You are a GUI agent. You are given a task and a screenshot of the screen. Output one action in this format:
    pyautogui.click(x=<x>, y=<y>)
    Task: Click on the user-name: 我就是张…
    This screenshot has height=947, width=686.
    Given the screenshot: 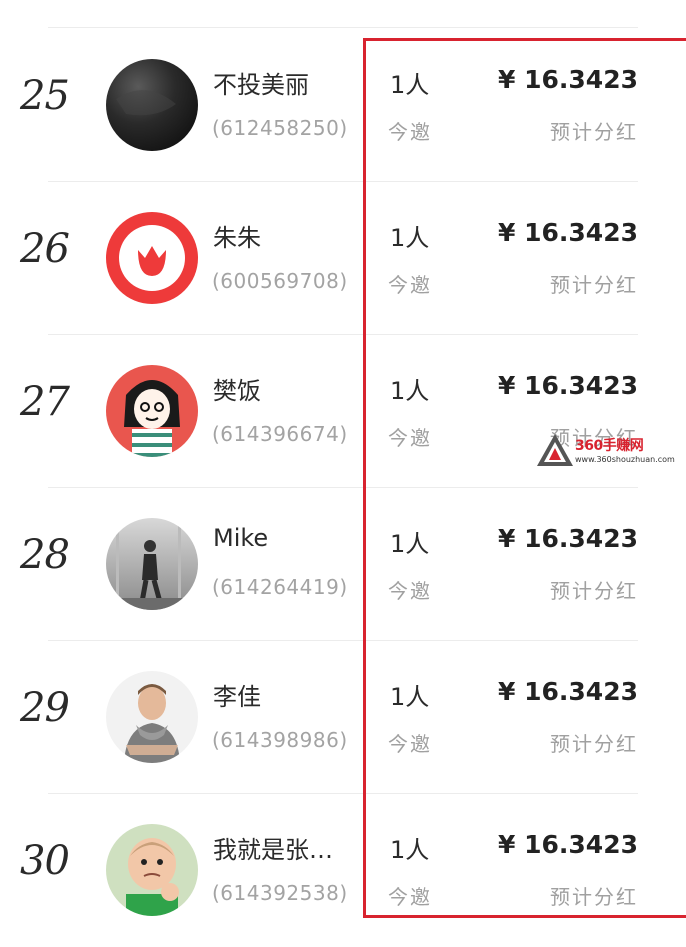 What is the action you would take?
    pyautogui.click(x=273, y=850)
    